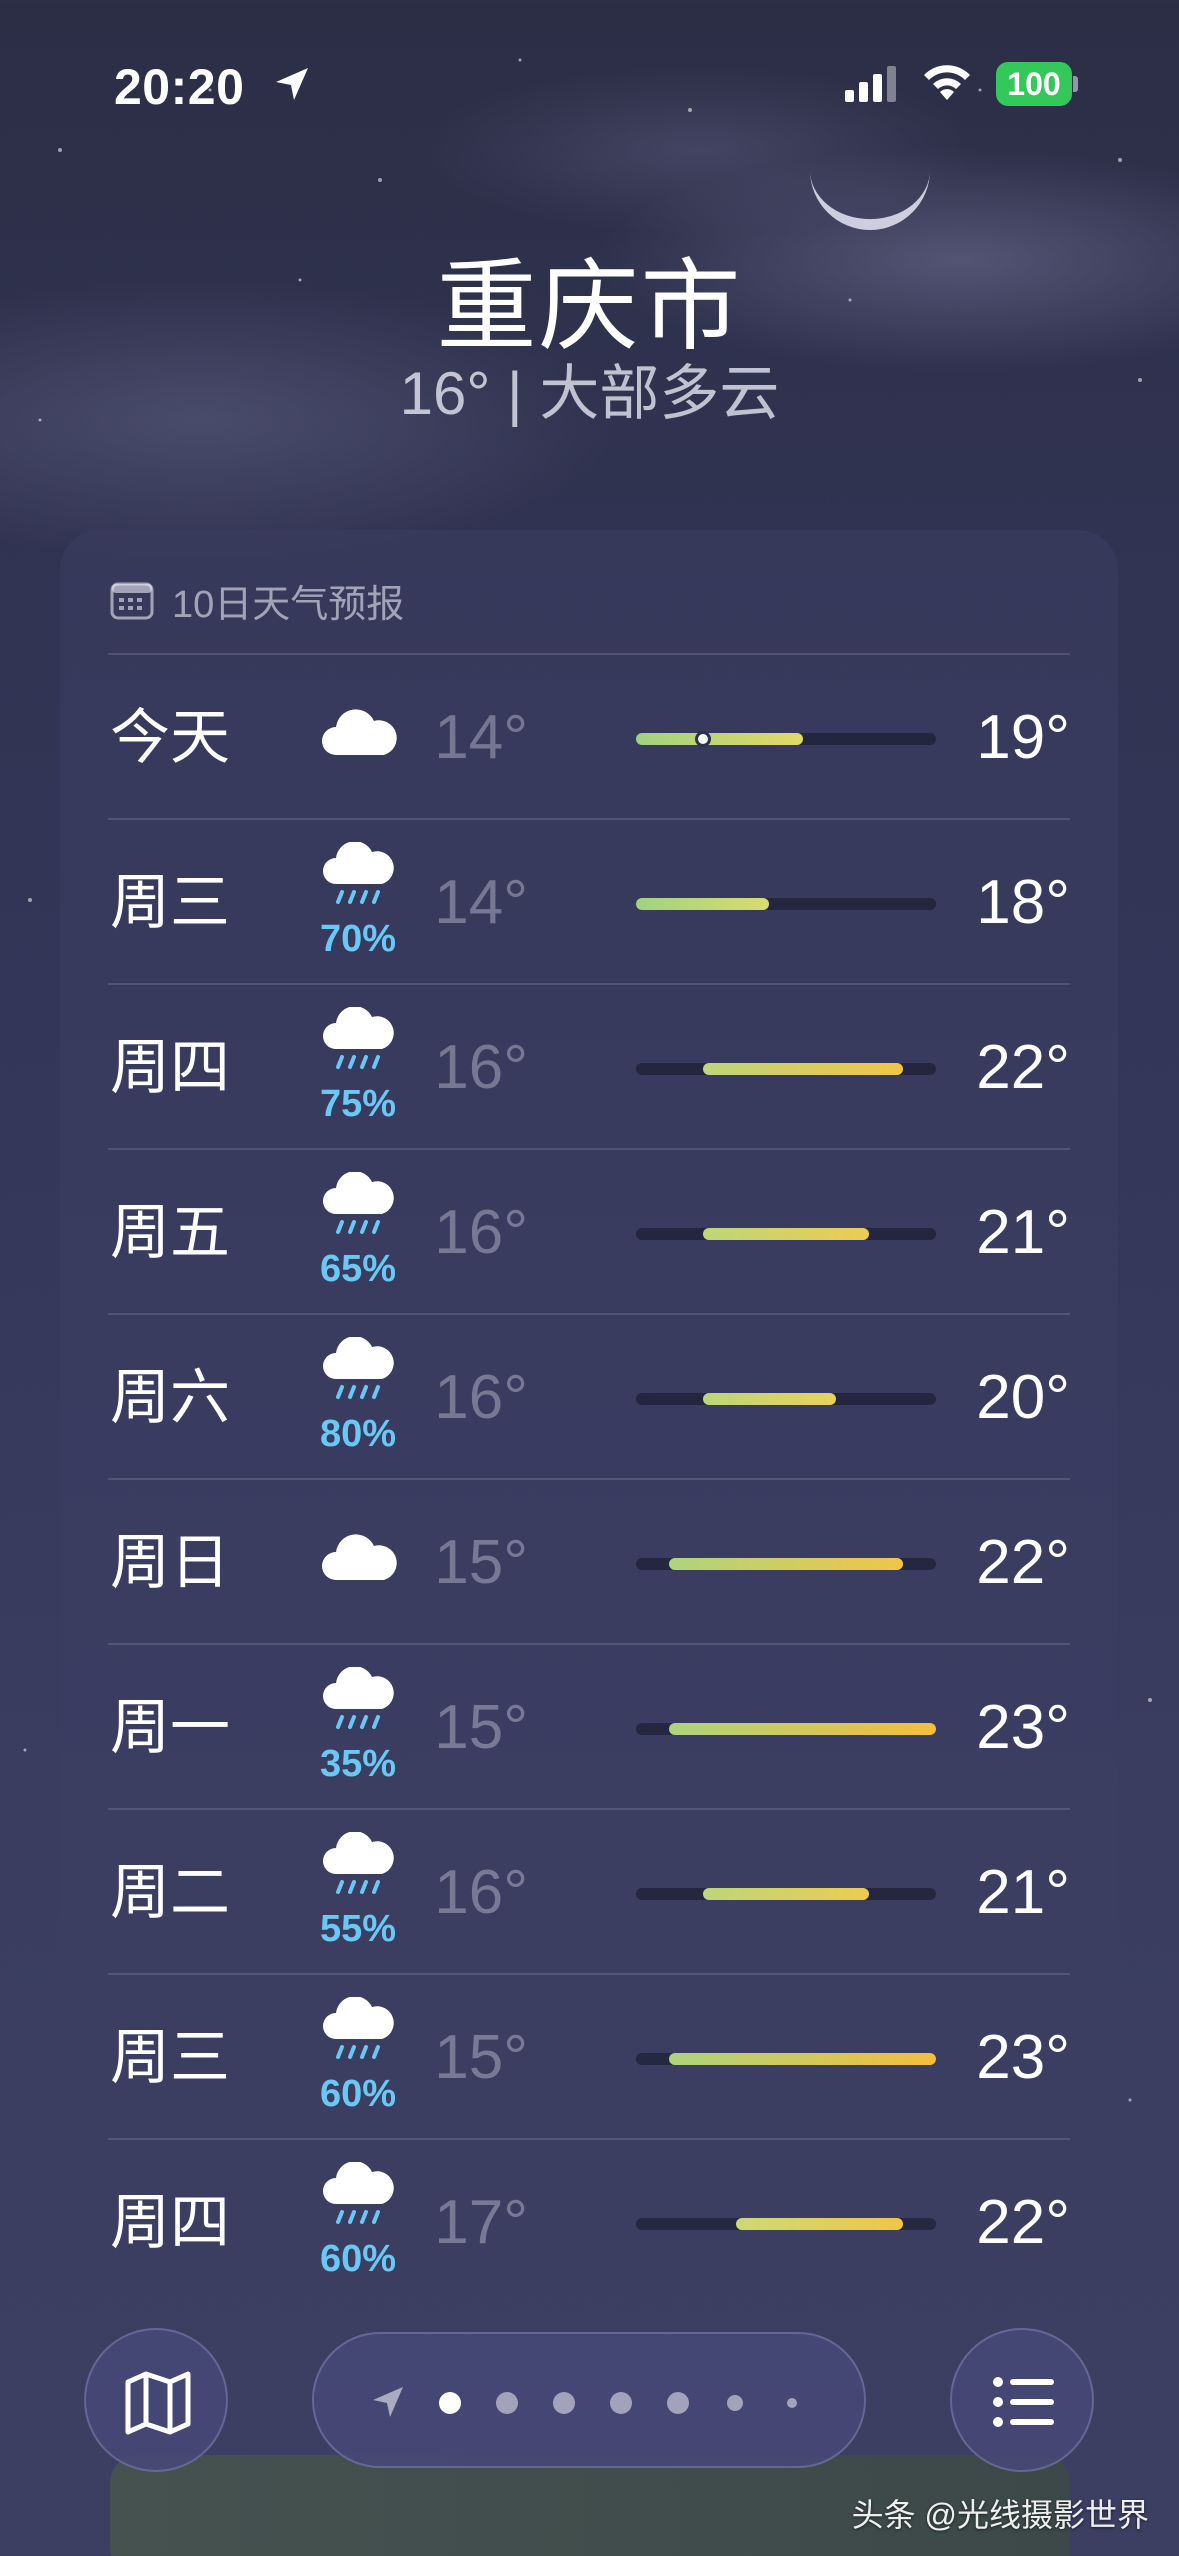  I want to click on battery-level: 100, so click(1034, 84).